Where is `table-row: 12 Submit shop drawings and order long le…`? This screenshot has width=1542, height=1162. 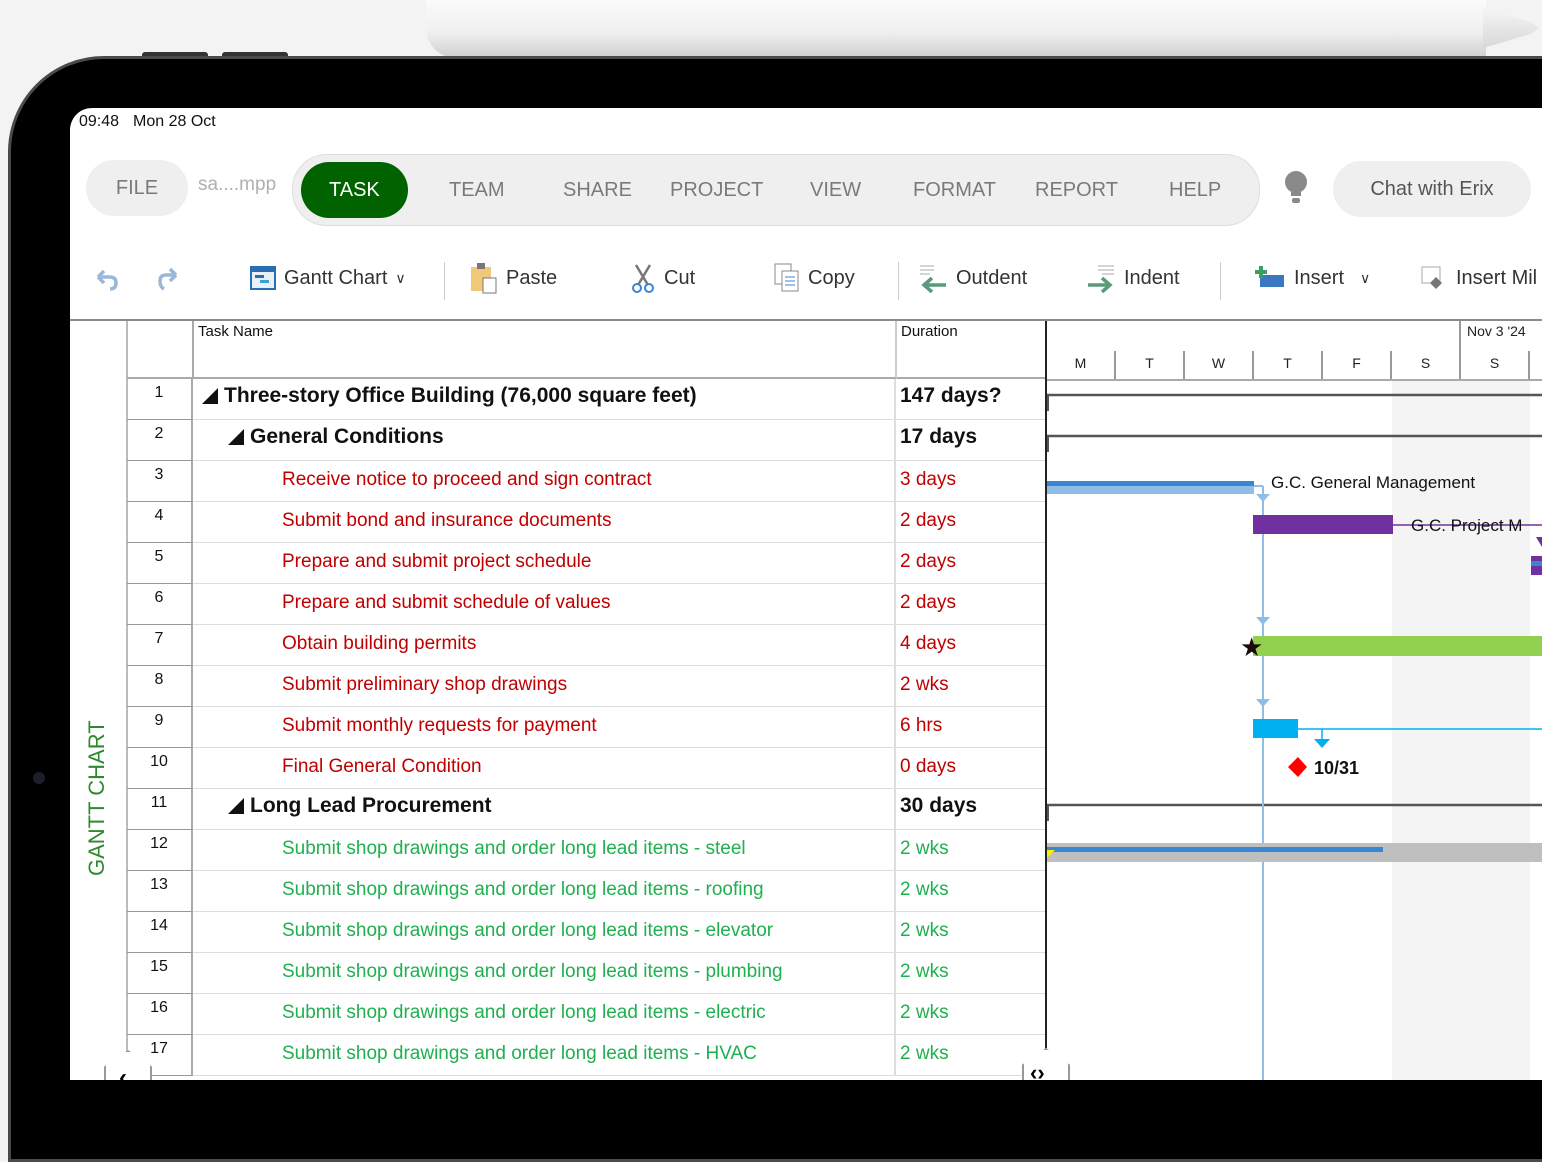
table-row: 12 Submit shop drawings and order long le… is located at coordinates (586, 850).